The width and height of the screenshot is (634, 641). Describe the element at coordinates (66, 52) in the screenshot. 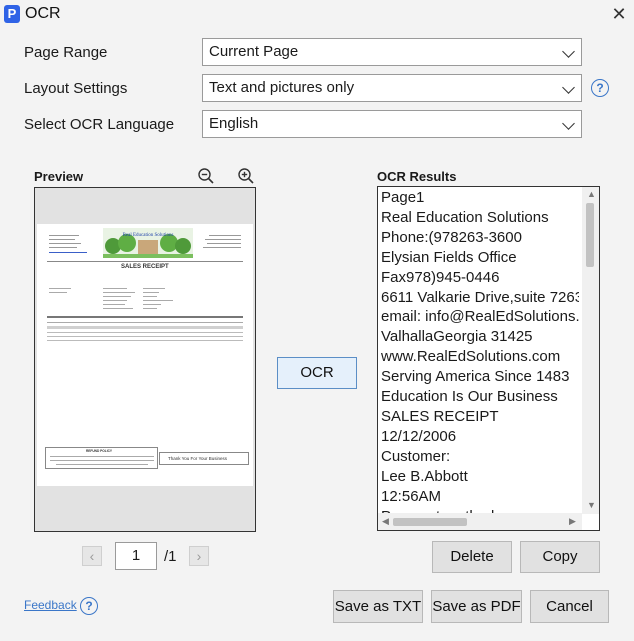

I see `page-range-label: Page Range` at that location.